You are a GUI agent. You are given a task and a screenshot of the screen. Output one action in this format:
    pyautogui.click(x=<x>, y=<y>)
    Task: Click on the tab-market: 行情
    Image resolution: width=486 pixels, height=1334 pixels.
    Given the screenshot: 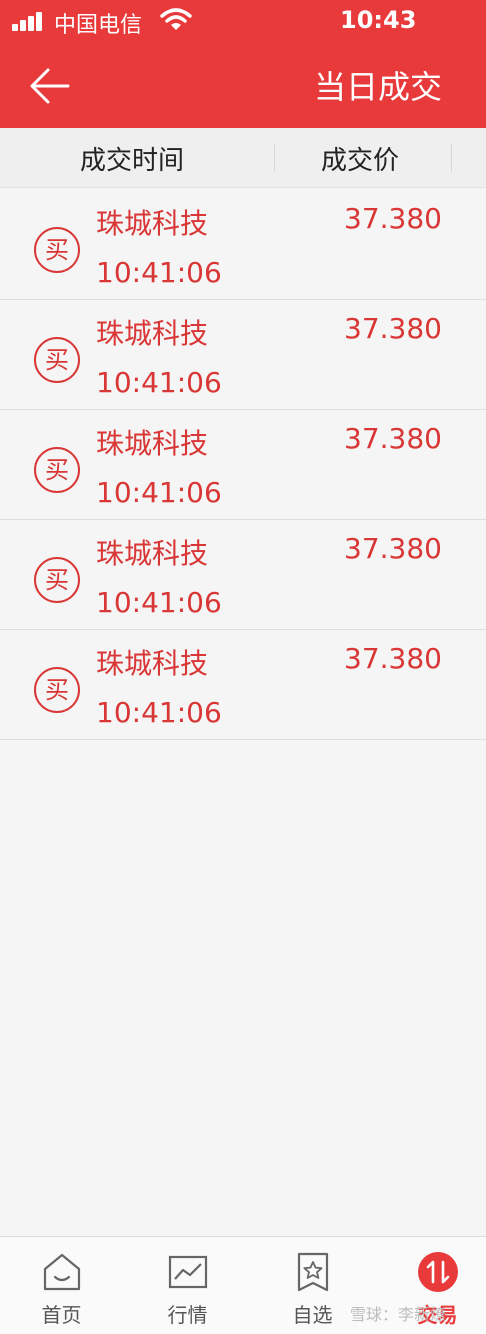 What is the action you would take?
    pyautogui.click(x=187, y=1285)
    